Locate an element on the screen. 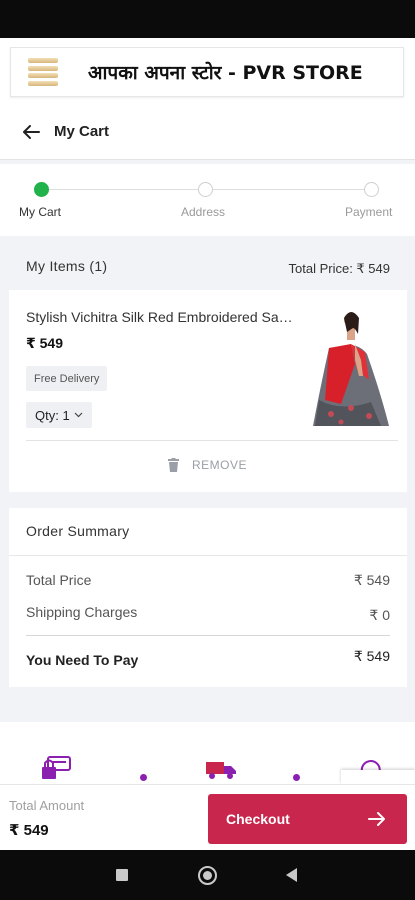  step-dot-my-cart is located at coordinates (41, 189).